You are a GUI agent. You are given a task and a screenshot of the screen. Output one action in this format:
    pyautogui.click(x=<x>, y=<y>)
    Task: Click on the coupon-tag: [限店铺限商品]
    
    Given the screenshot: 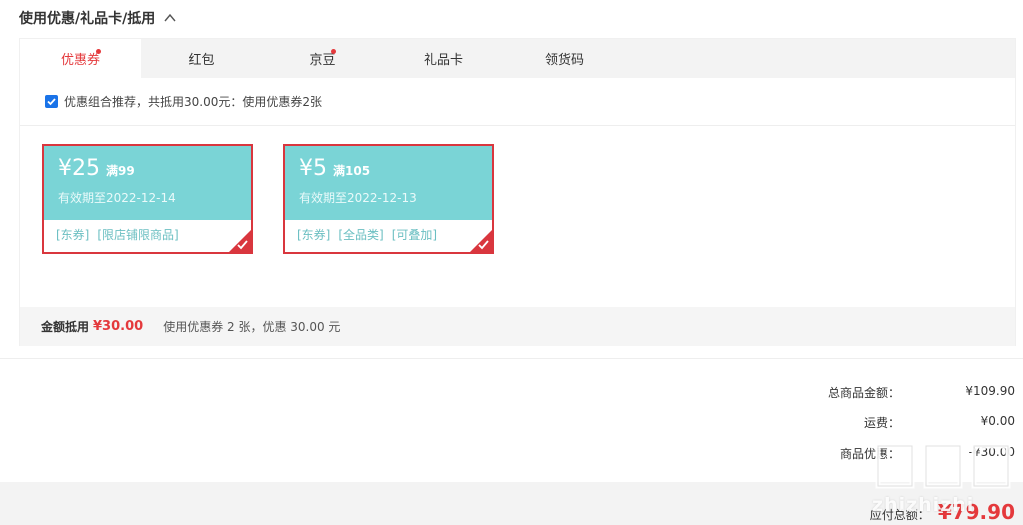 What is the action you would take?
    pyautogui.click(x=138, y=235)
    